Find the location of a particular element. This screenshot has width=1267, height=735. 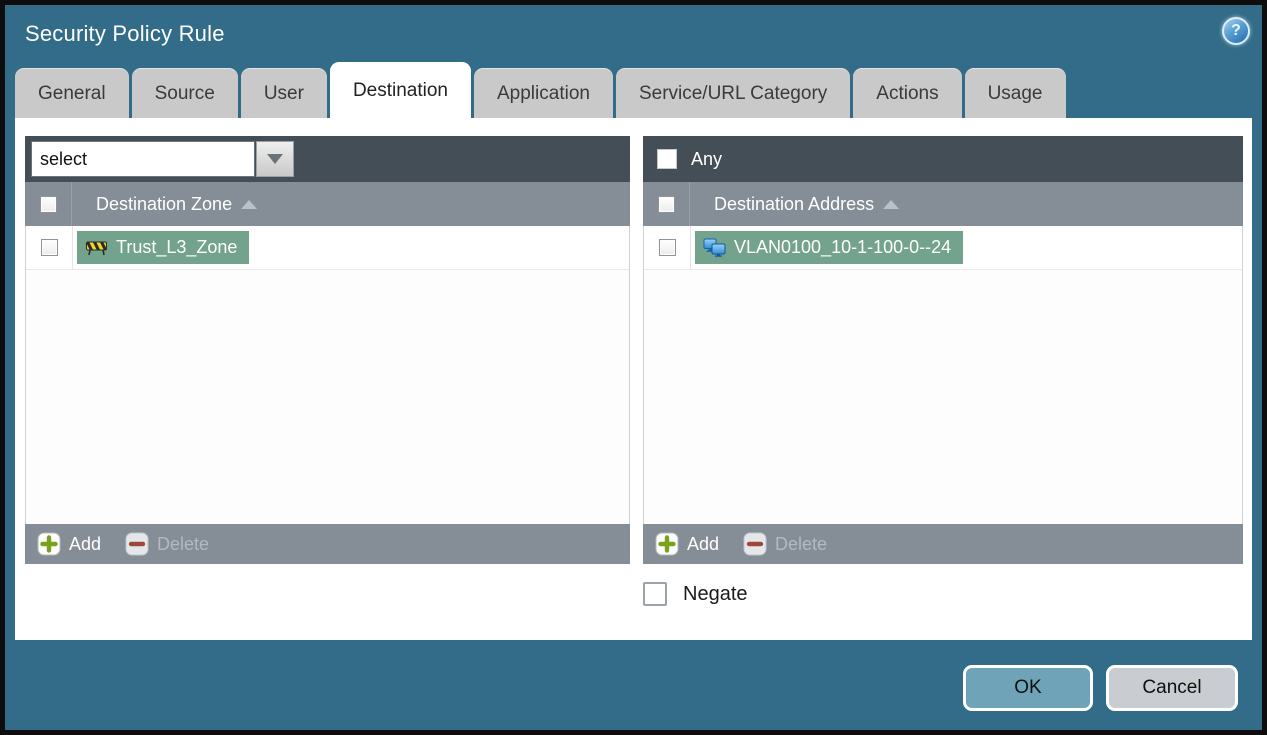

any-label: Any is located at coordinates (707, 158).